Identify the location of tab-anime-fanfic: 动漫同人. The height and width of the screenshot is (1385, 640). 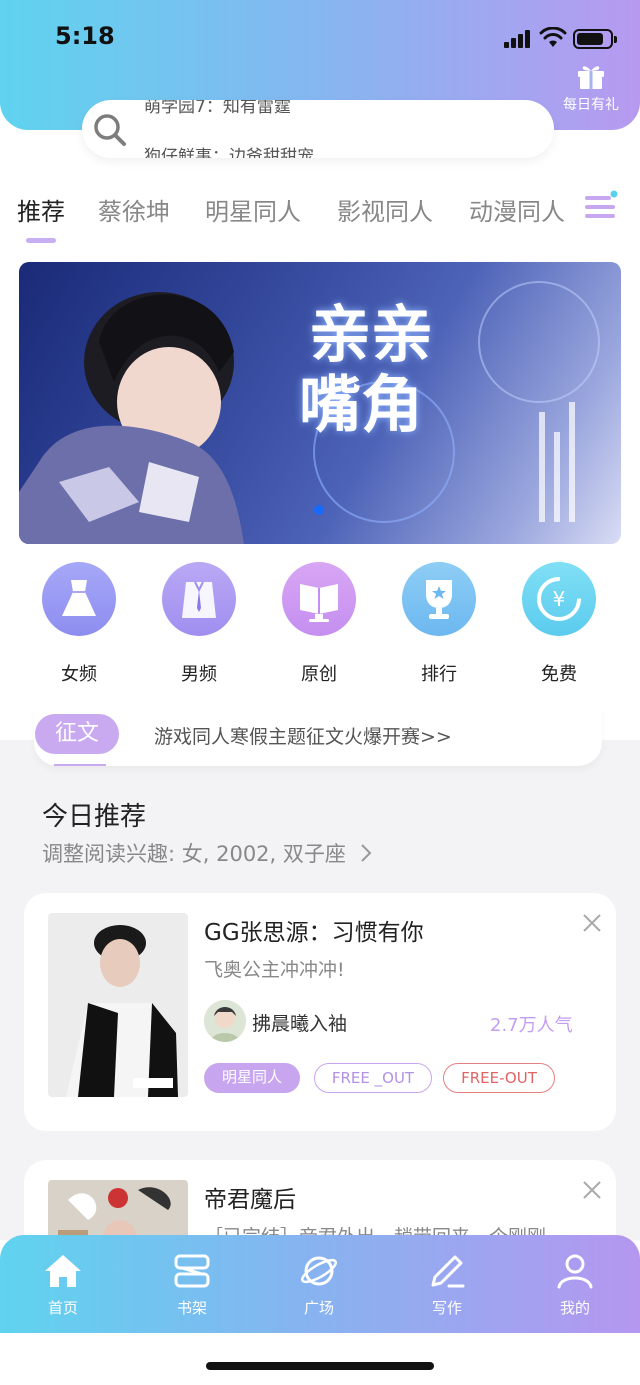
(517, 209).